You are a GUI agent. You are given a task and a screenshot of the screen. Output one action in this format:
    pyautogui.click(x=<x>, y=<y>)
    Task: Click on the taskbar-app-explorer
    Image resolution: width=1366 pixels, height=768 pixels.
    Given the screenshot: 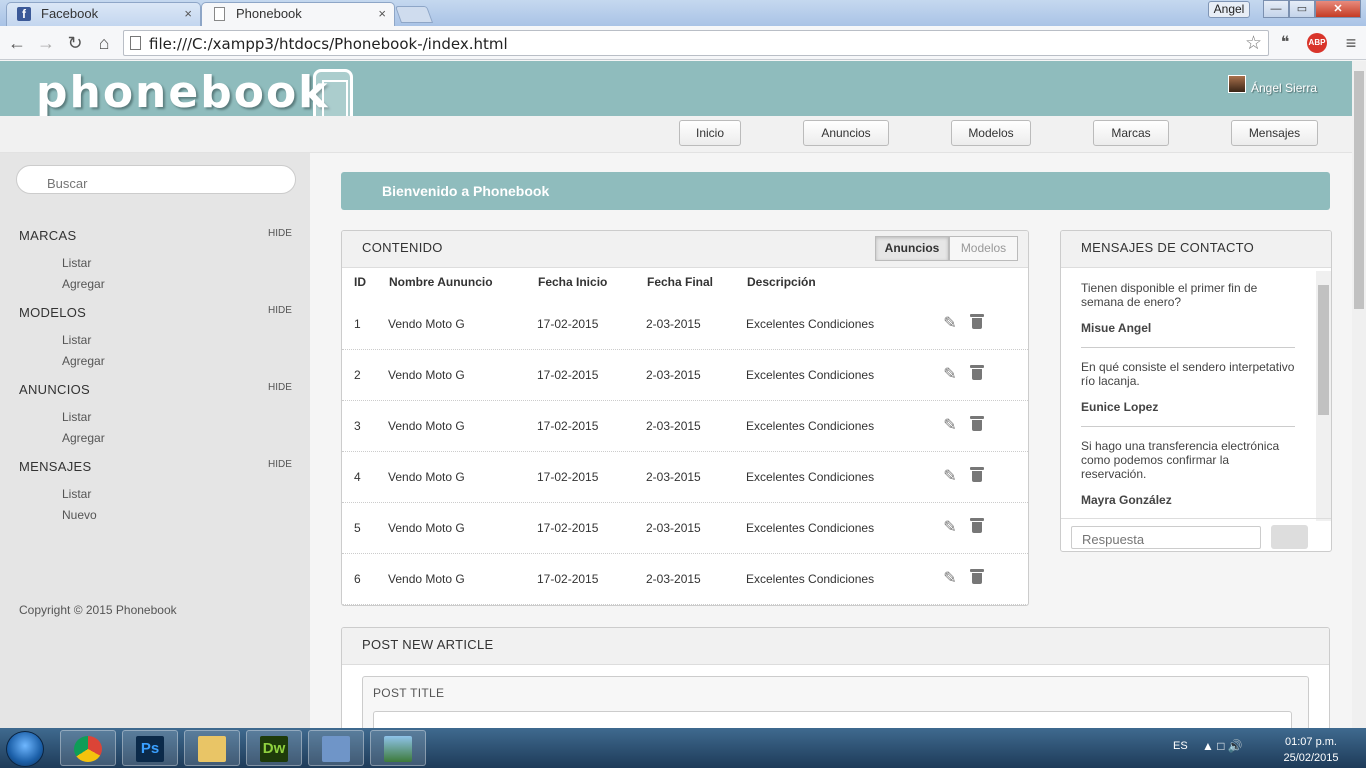 What is the action you would take?
    pyautogui.click(x=212, y=748)
    